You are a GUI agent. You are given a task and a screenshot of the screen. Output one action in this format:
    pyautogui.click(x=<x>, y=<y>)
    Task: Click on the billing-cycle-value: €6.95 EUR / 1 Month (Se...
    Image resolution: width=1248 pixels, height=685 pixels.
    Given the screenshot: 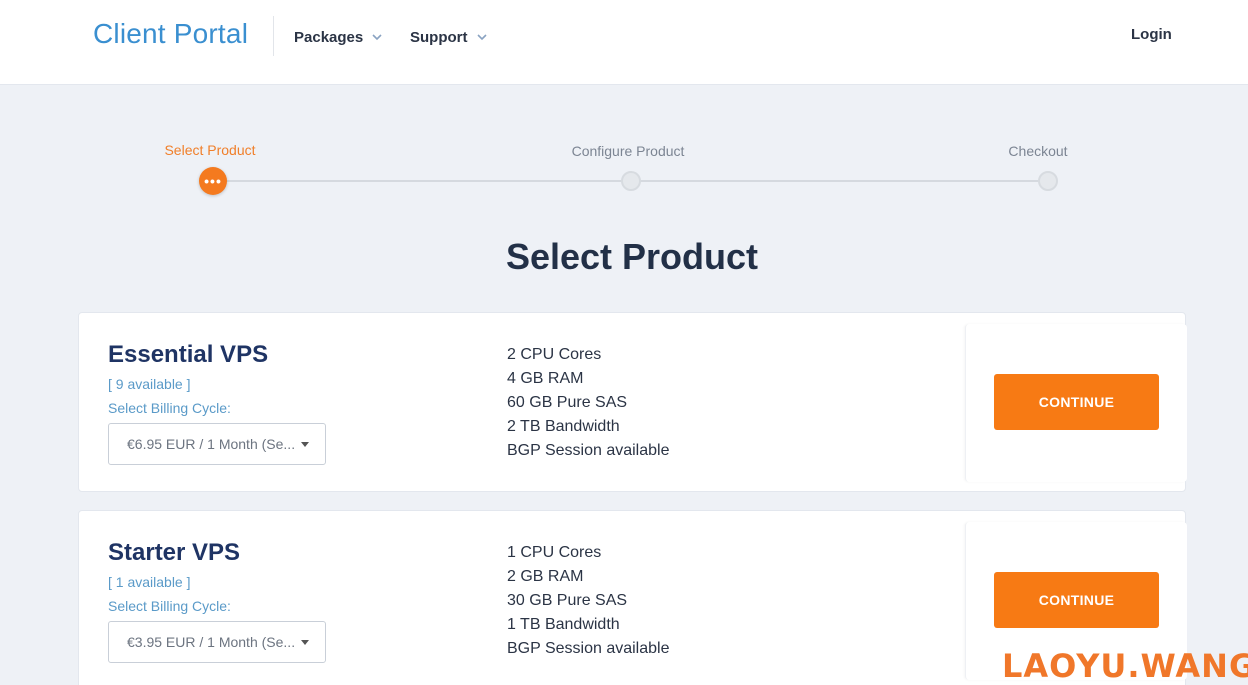 What is the action you would take?
    pyautogui.click(x=211, y=444)
    